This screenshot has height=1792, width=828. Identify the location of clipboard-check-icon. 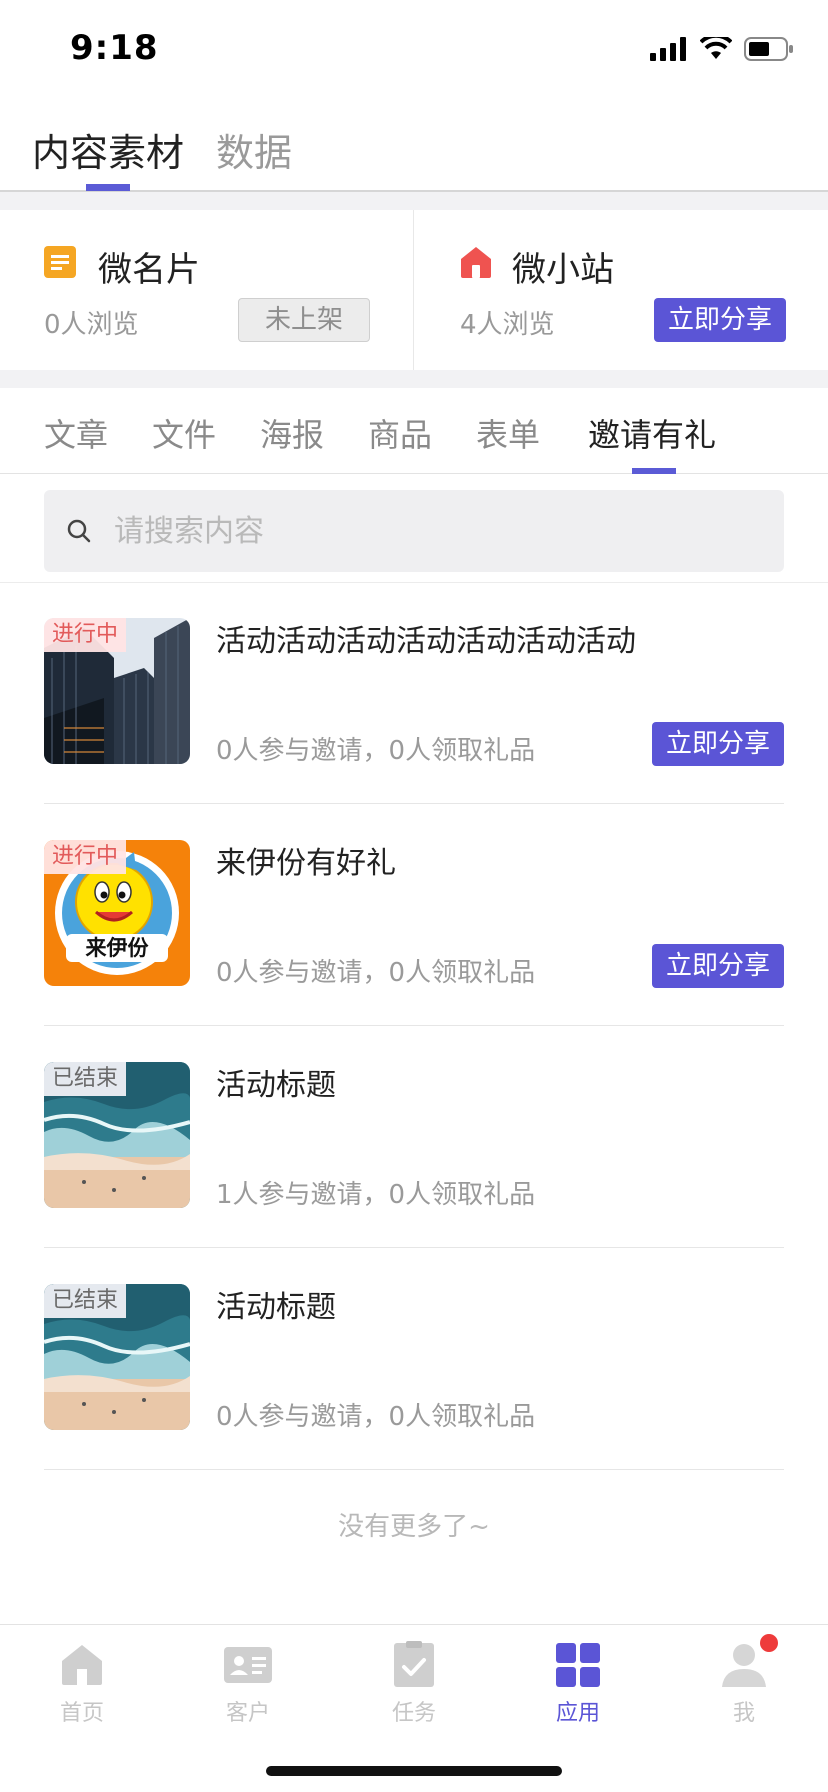
(414, 1664).